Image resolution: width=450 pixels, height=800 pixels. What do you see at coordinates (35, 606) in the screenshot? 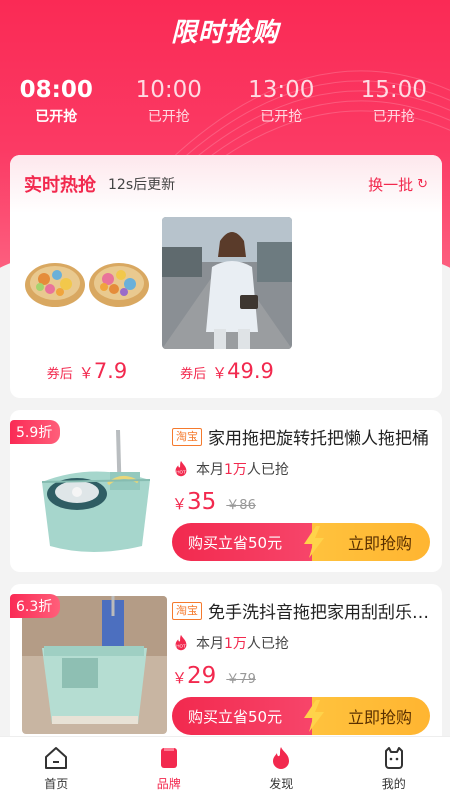
I see `discount-badge: 6.3折` at bounding box center [35, 606].